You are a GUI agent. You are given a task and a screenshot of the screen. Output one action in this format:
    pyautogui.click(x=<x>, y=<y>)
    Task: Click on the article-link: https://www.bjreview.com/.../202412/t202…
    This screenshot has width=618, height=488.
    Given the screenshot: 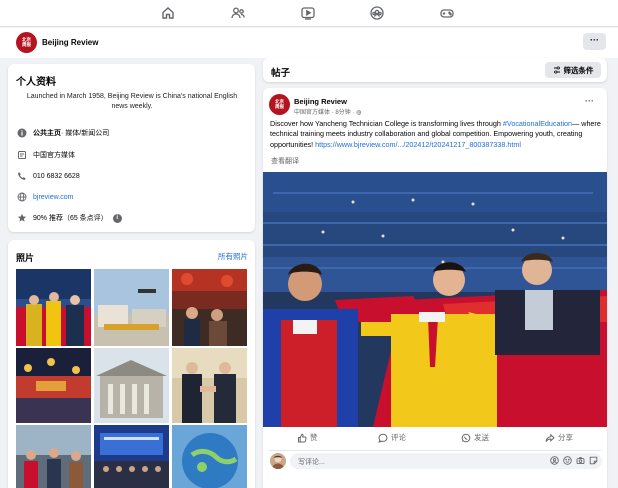 What is the action you would take?
    pyautogui.click(x=418, y=144)
    